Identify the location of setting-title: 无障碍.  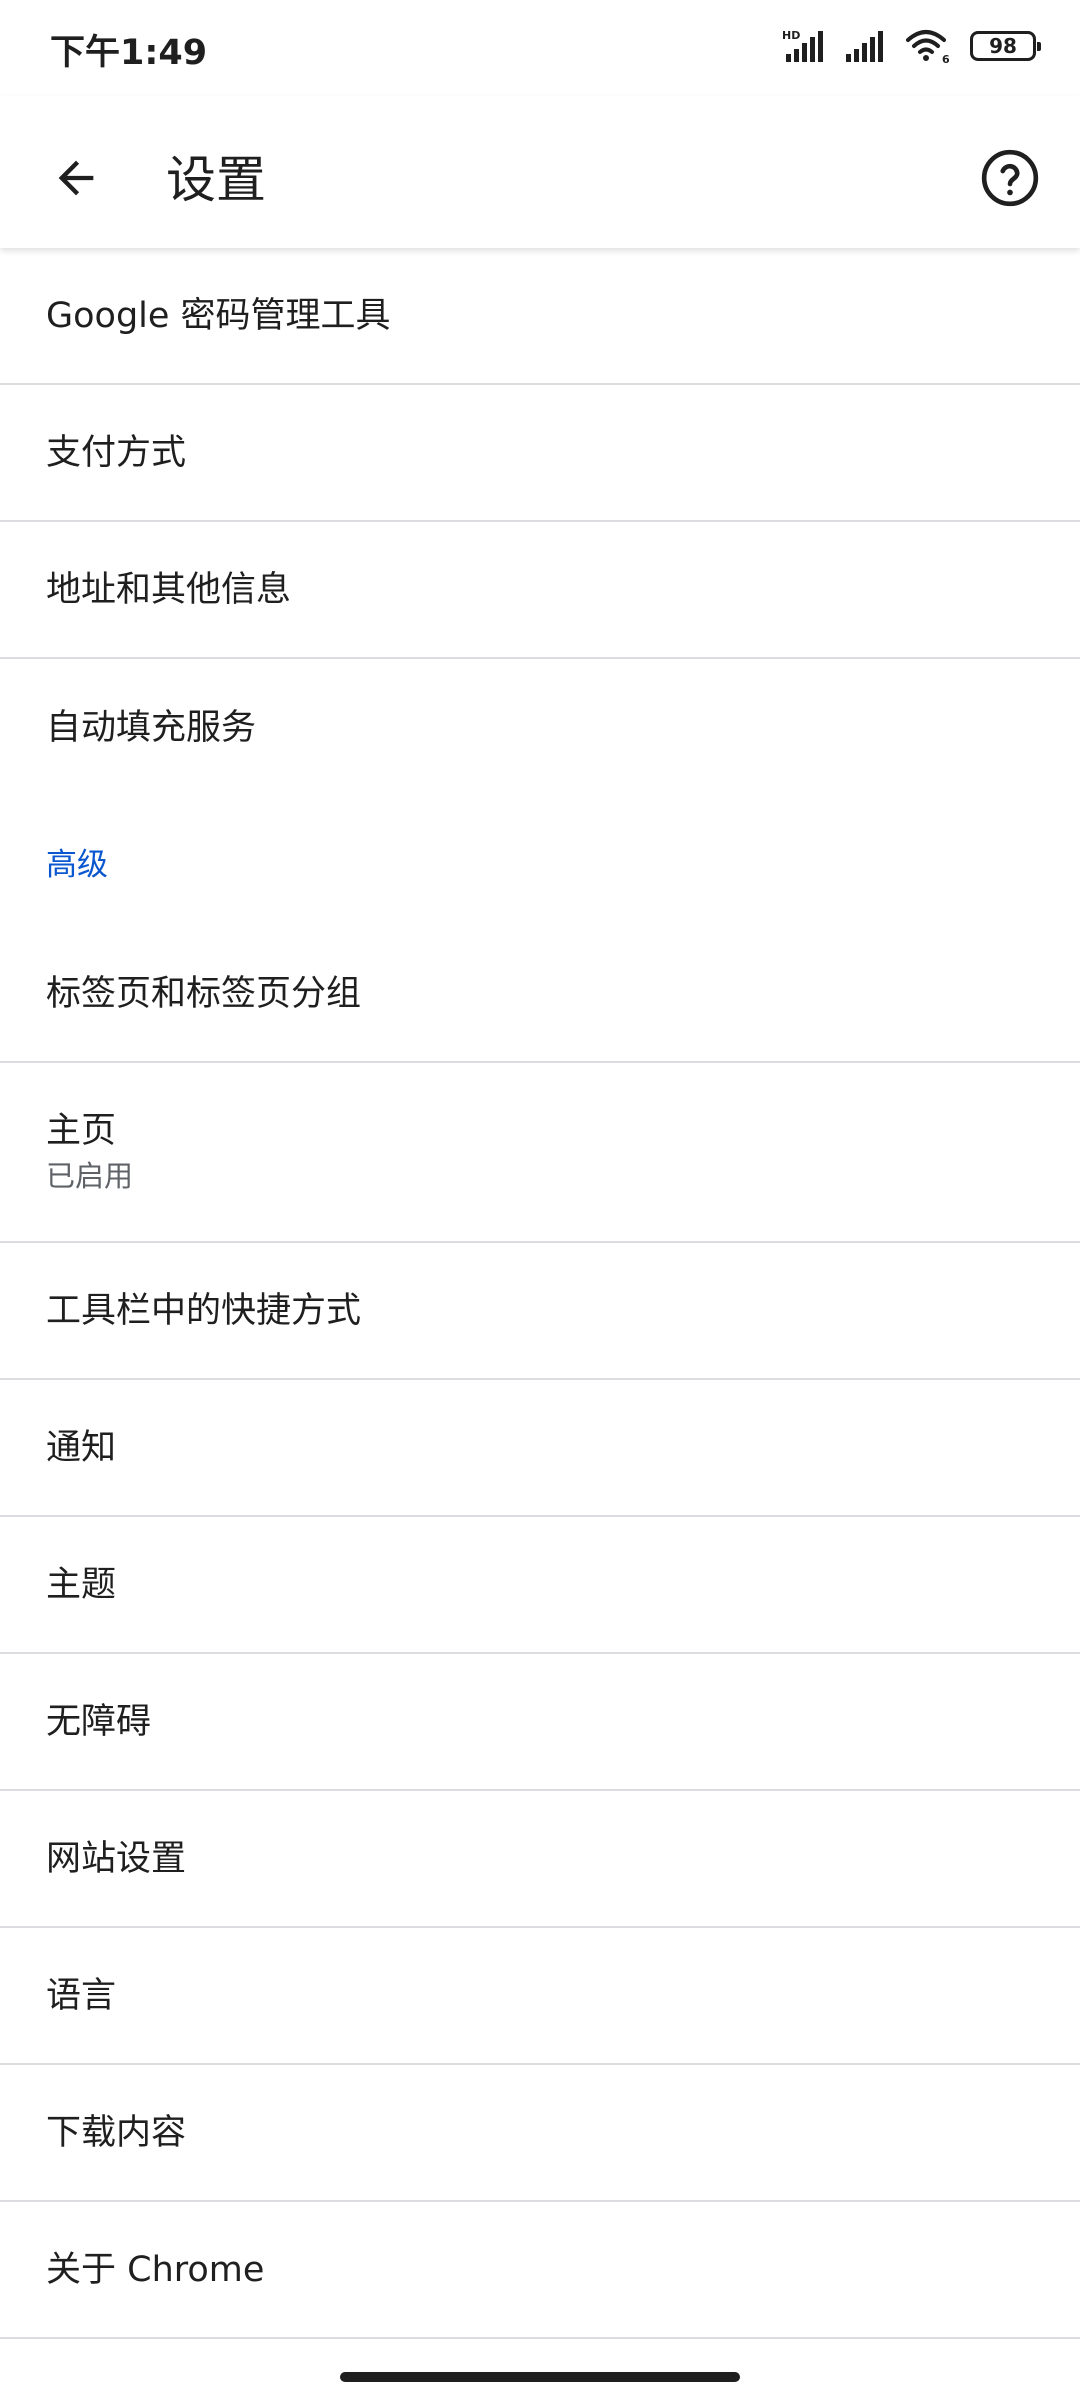
(99, 1721).